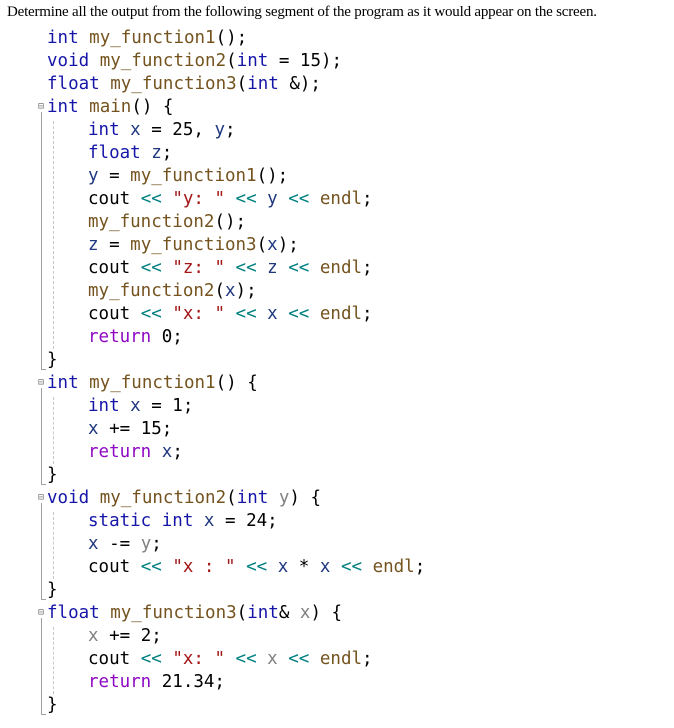 The height and width of the screenshot is (728, 674). I want to click on code-text: int my_function1() {, so click(152, 383).